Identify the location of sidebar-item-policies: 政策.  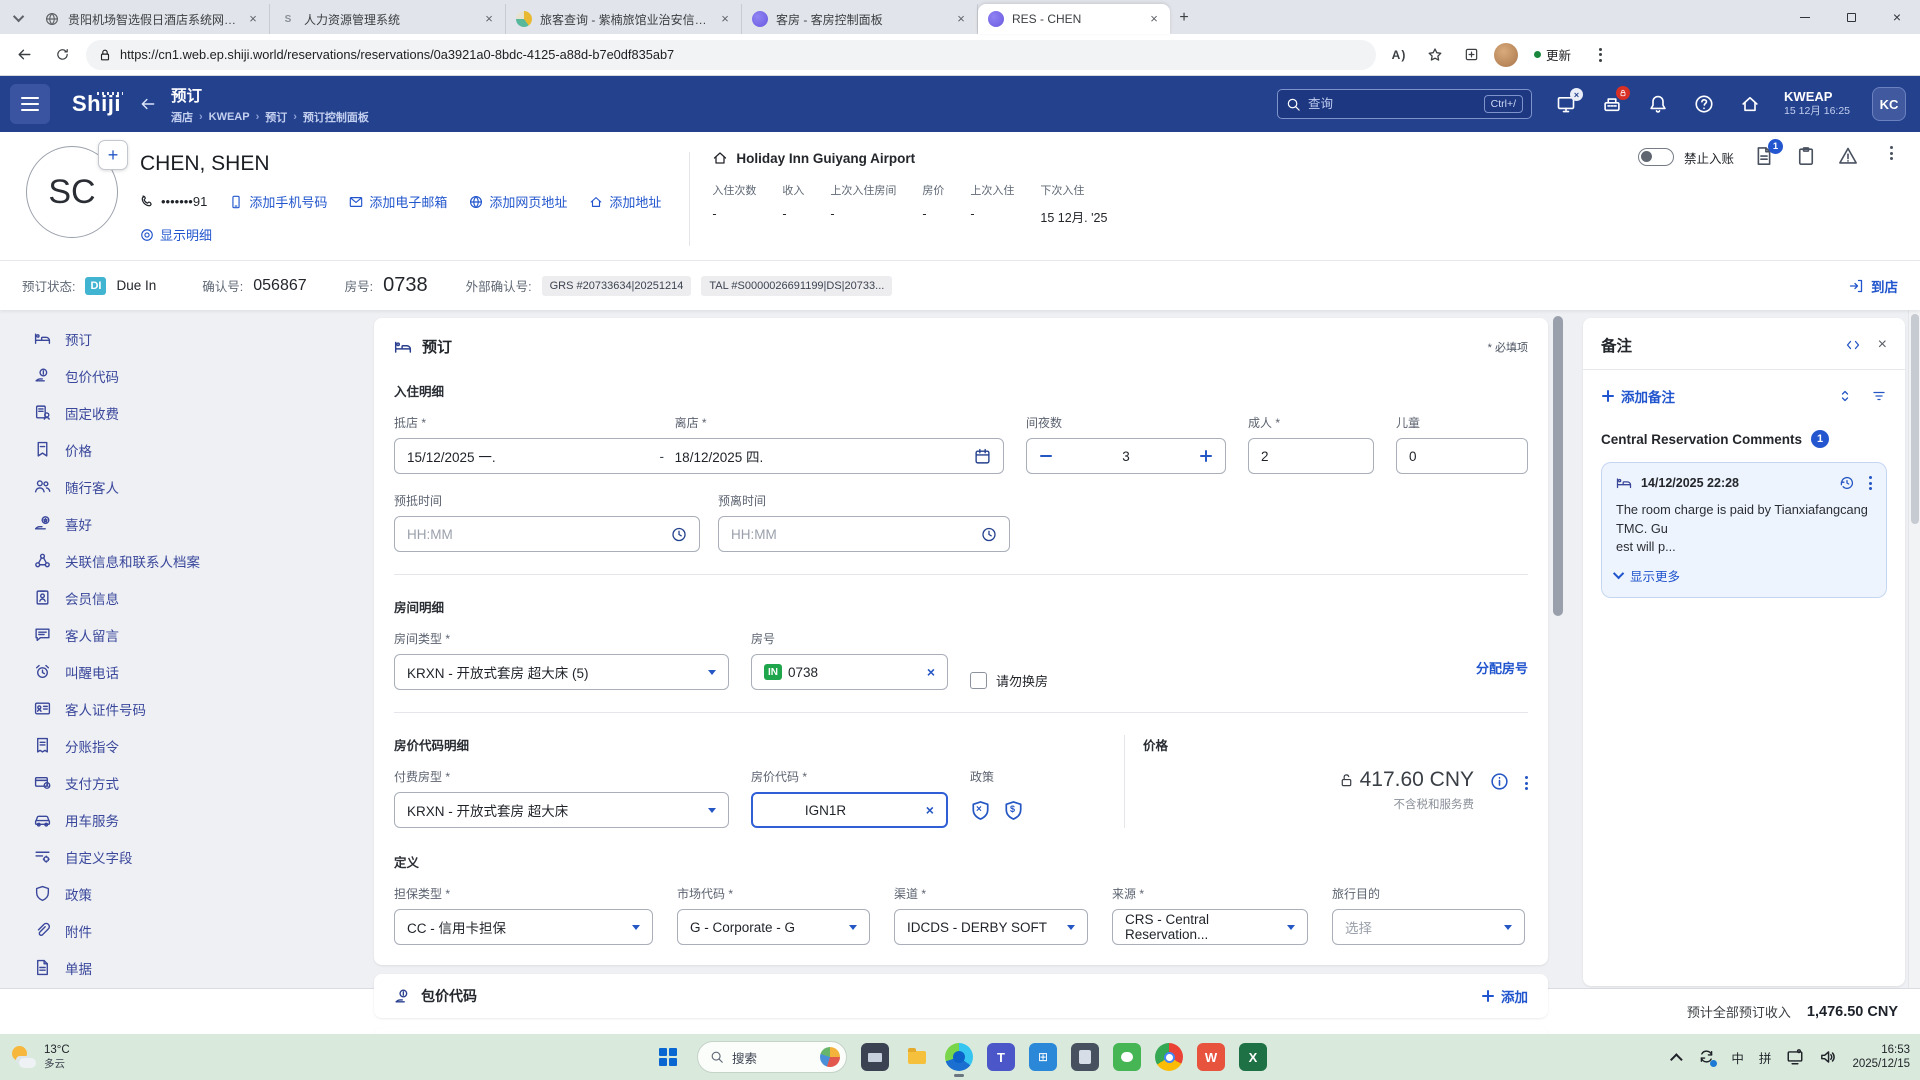
(186, 893).